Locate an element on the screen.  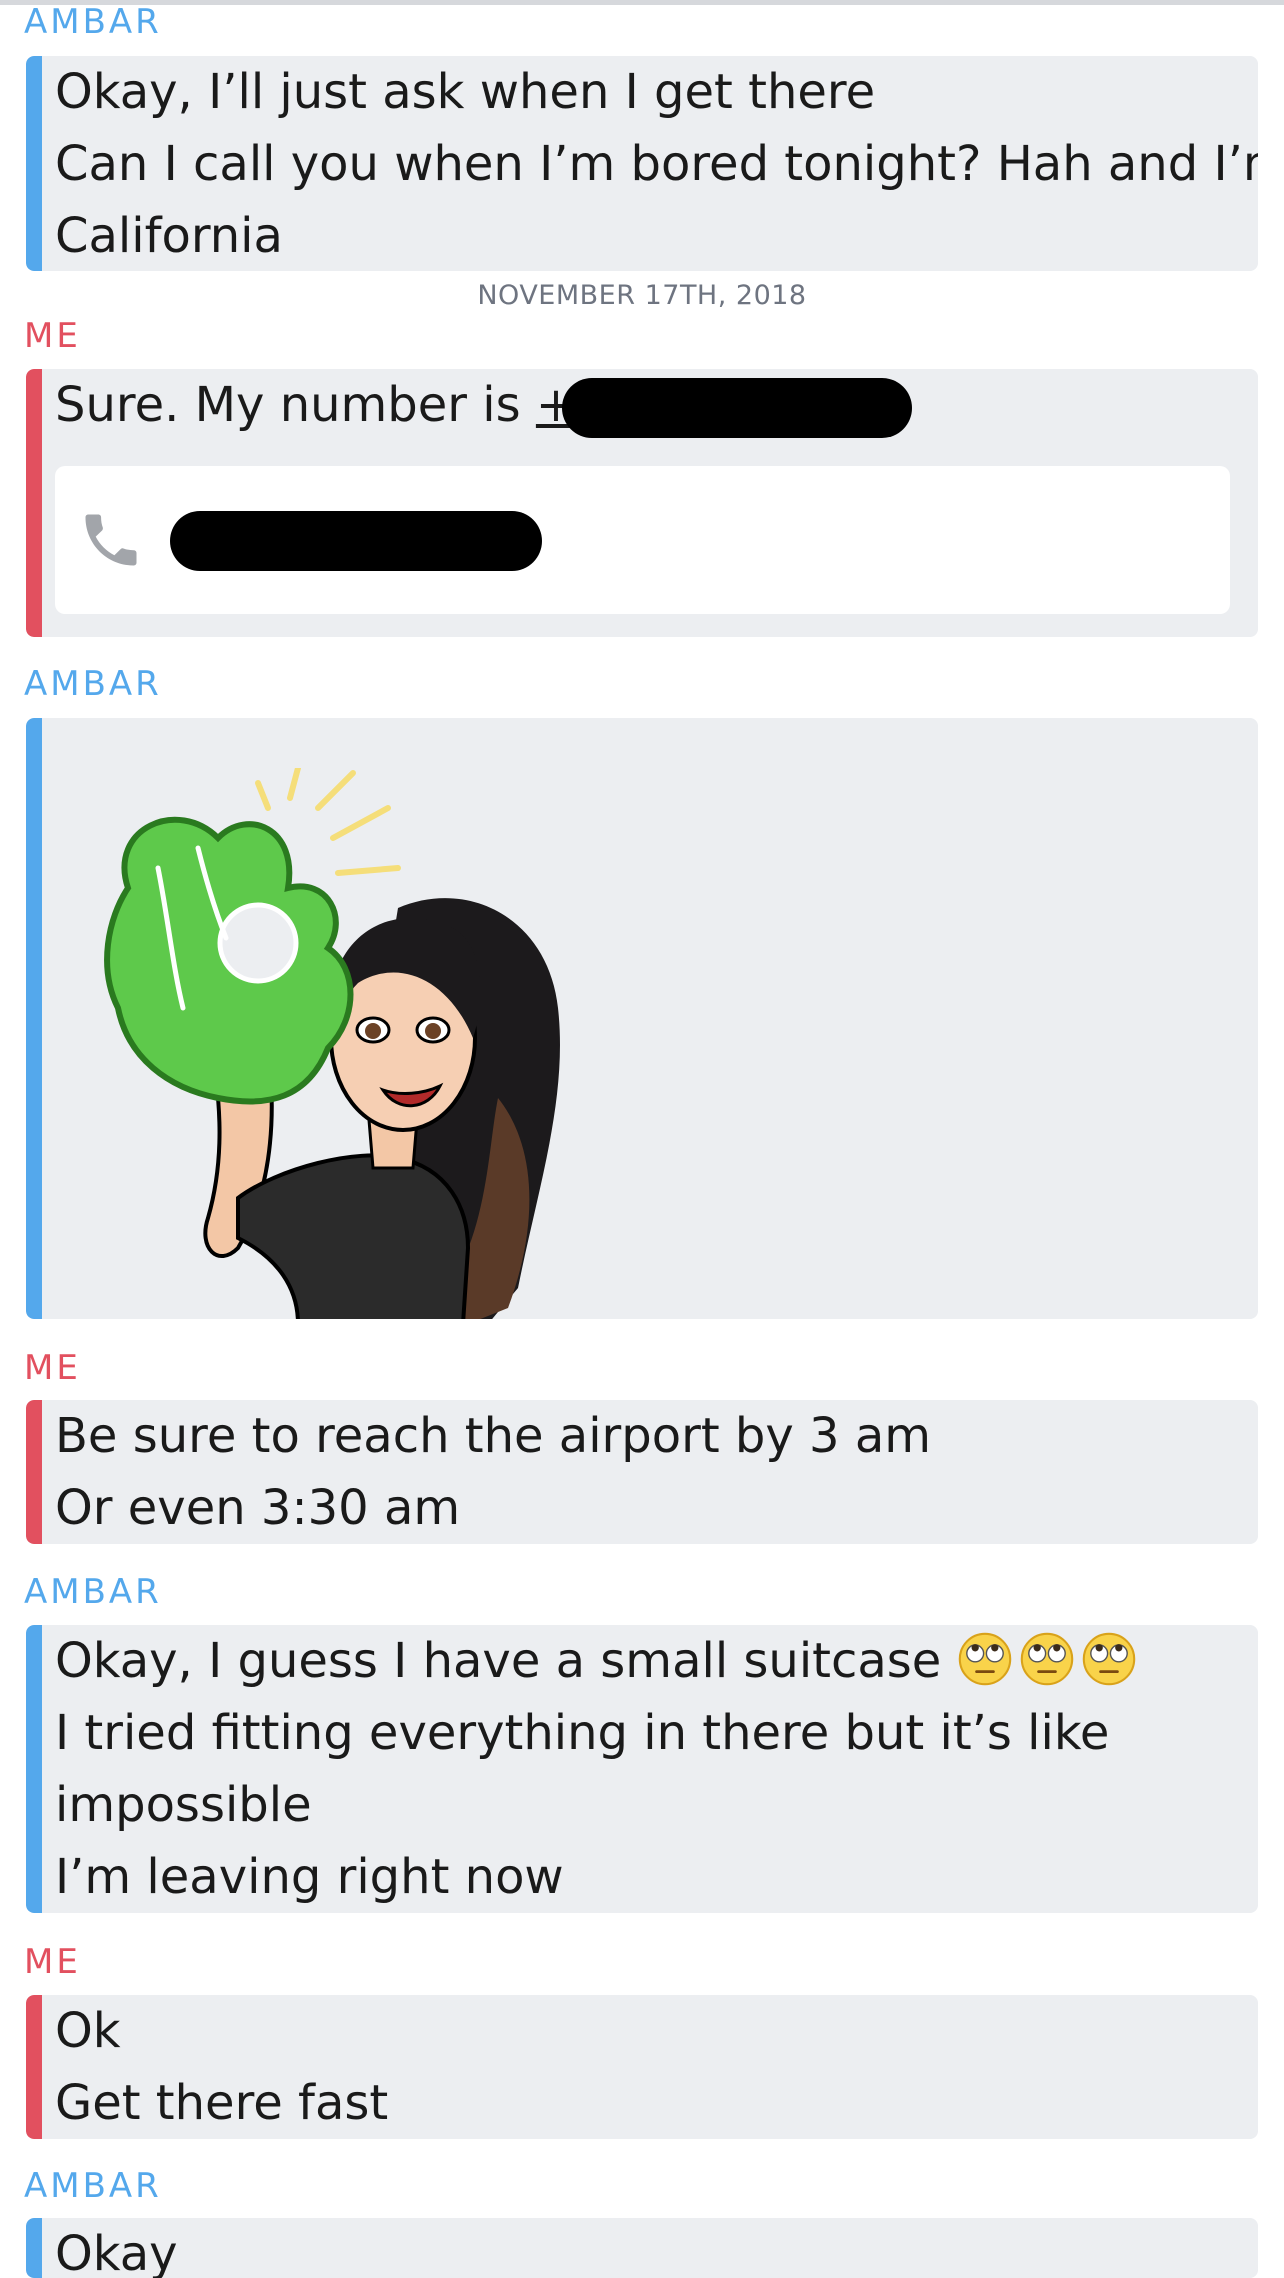
message-line: I’m leaving right now is located at coordinates (309, 1877).